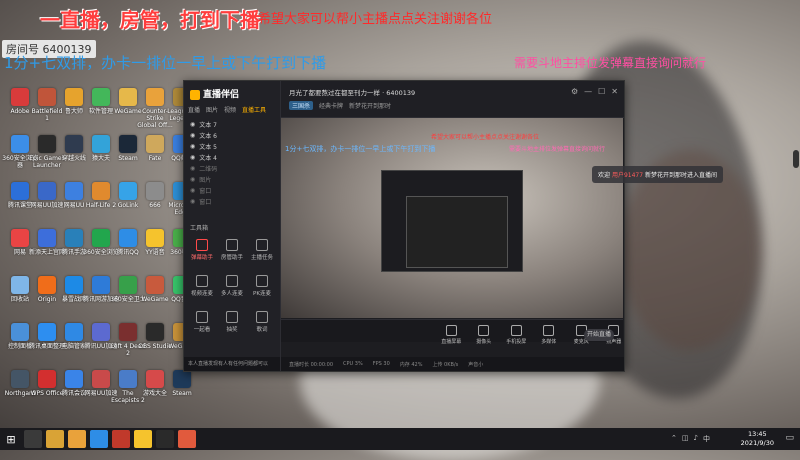 The height and width of the screenshot is (460, 800). What do you see at coordinates (451, 335) in the screenshot?
I see `source-button: 直播屏幕` at bounding box center [451, 335].